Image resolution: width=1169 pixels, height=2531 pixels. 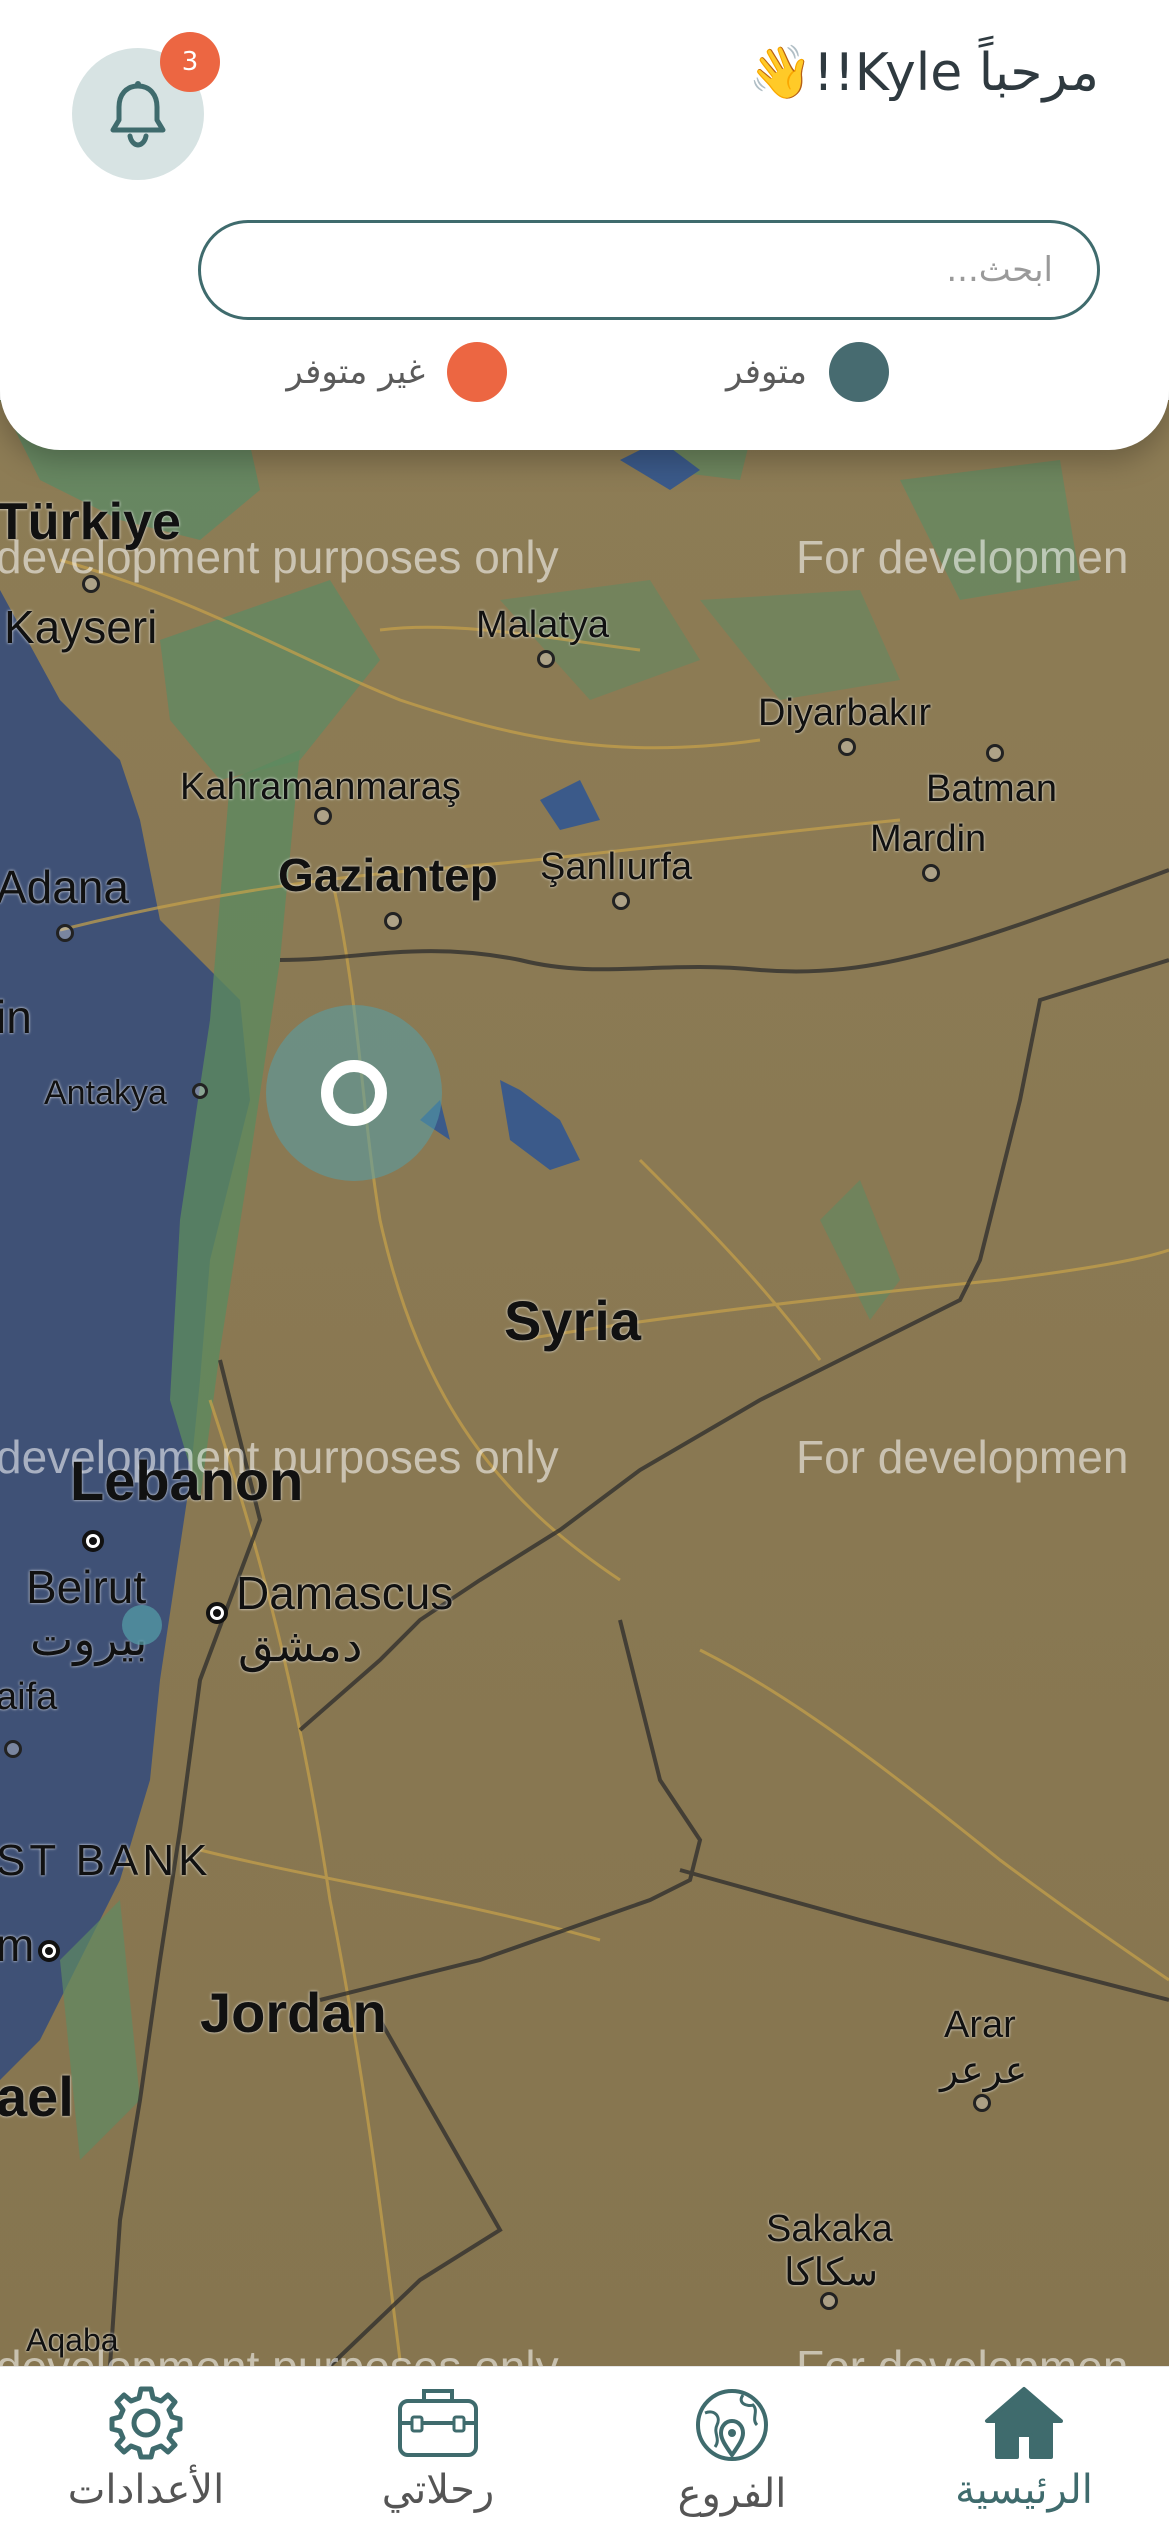 What do you see at coordinates (65, 887) in the screenshot?
I see `map-label-city: Adana` at bounding box center [65, 887].